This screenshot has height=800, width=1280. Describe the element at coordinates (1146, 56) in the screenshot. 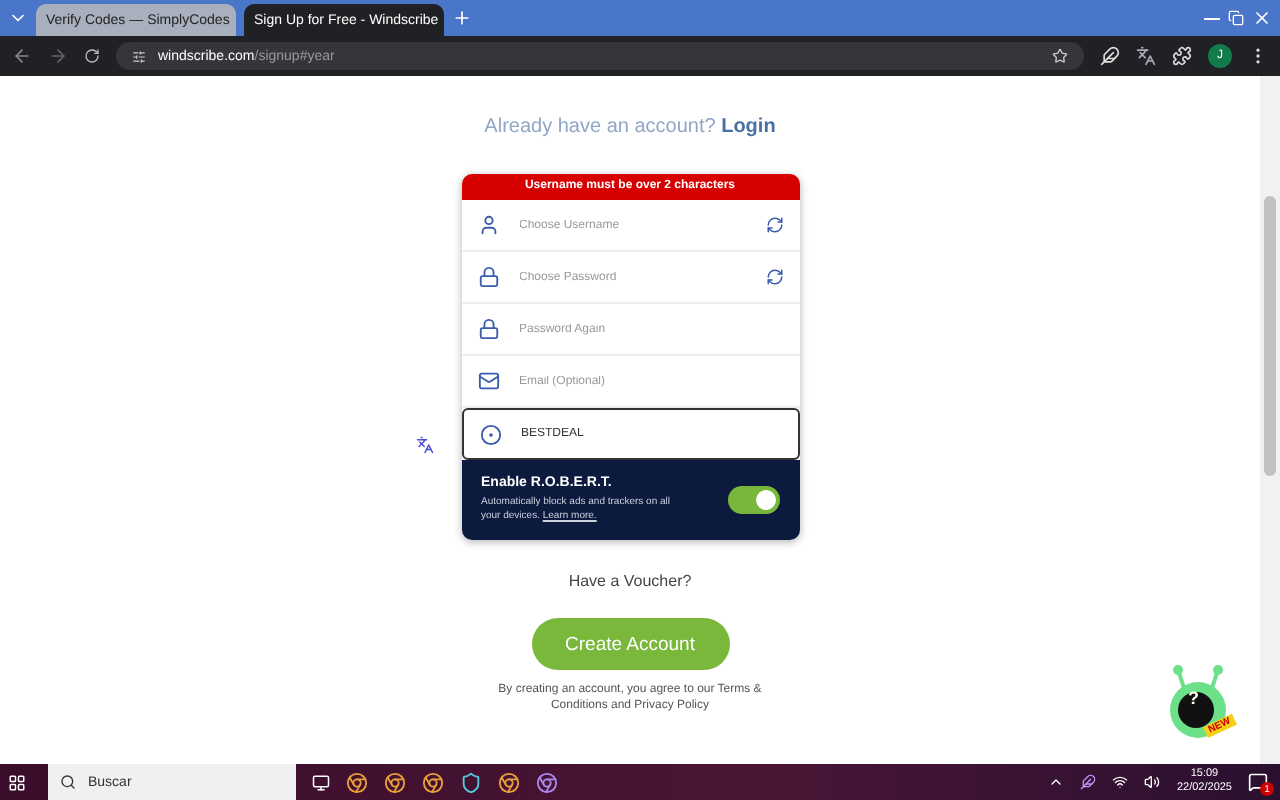

I see `translate-extension-icon` at that location.